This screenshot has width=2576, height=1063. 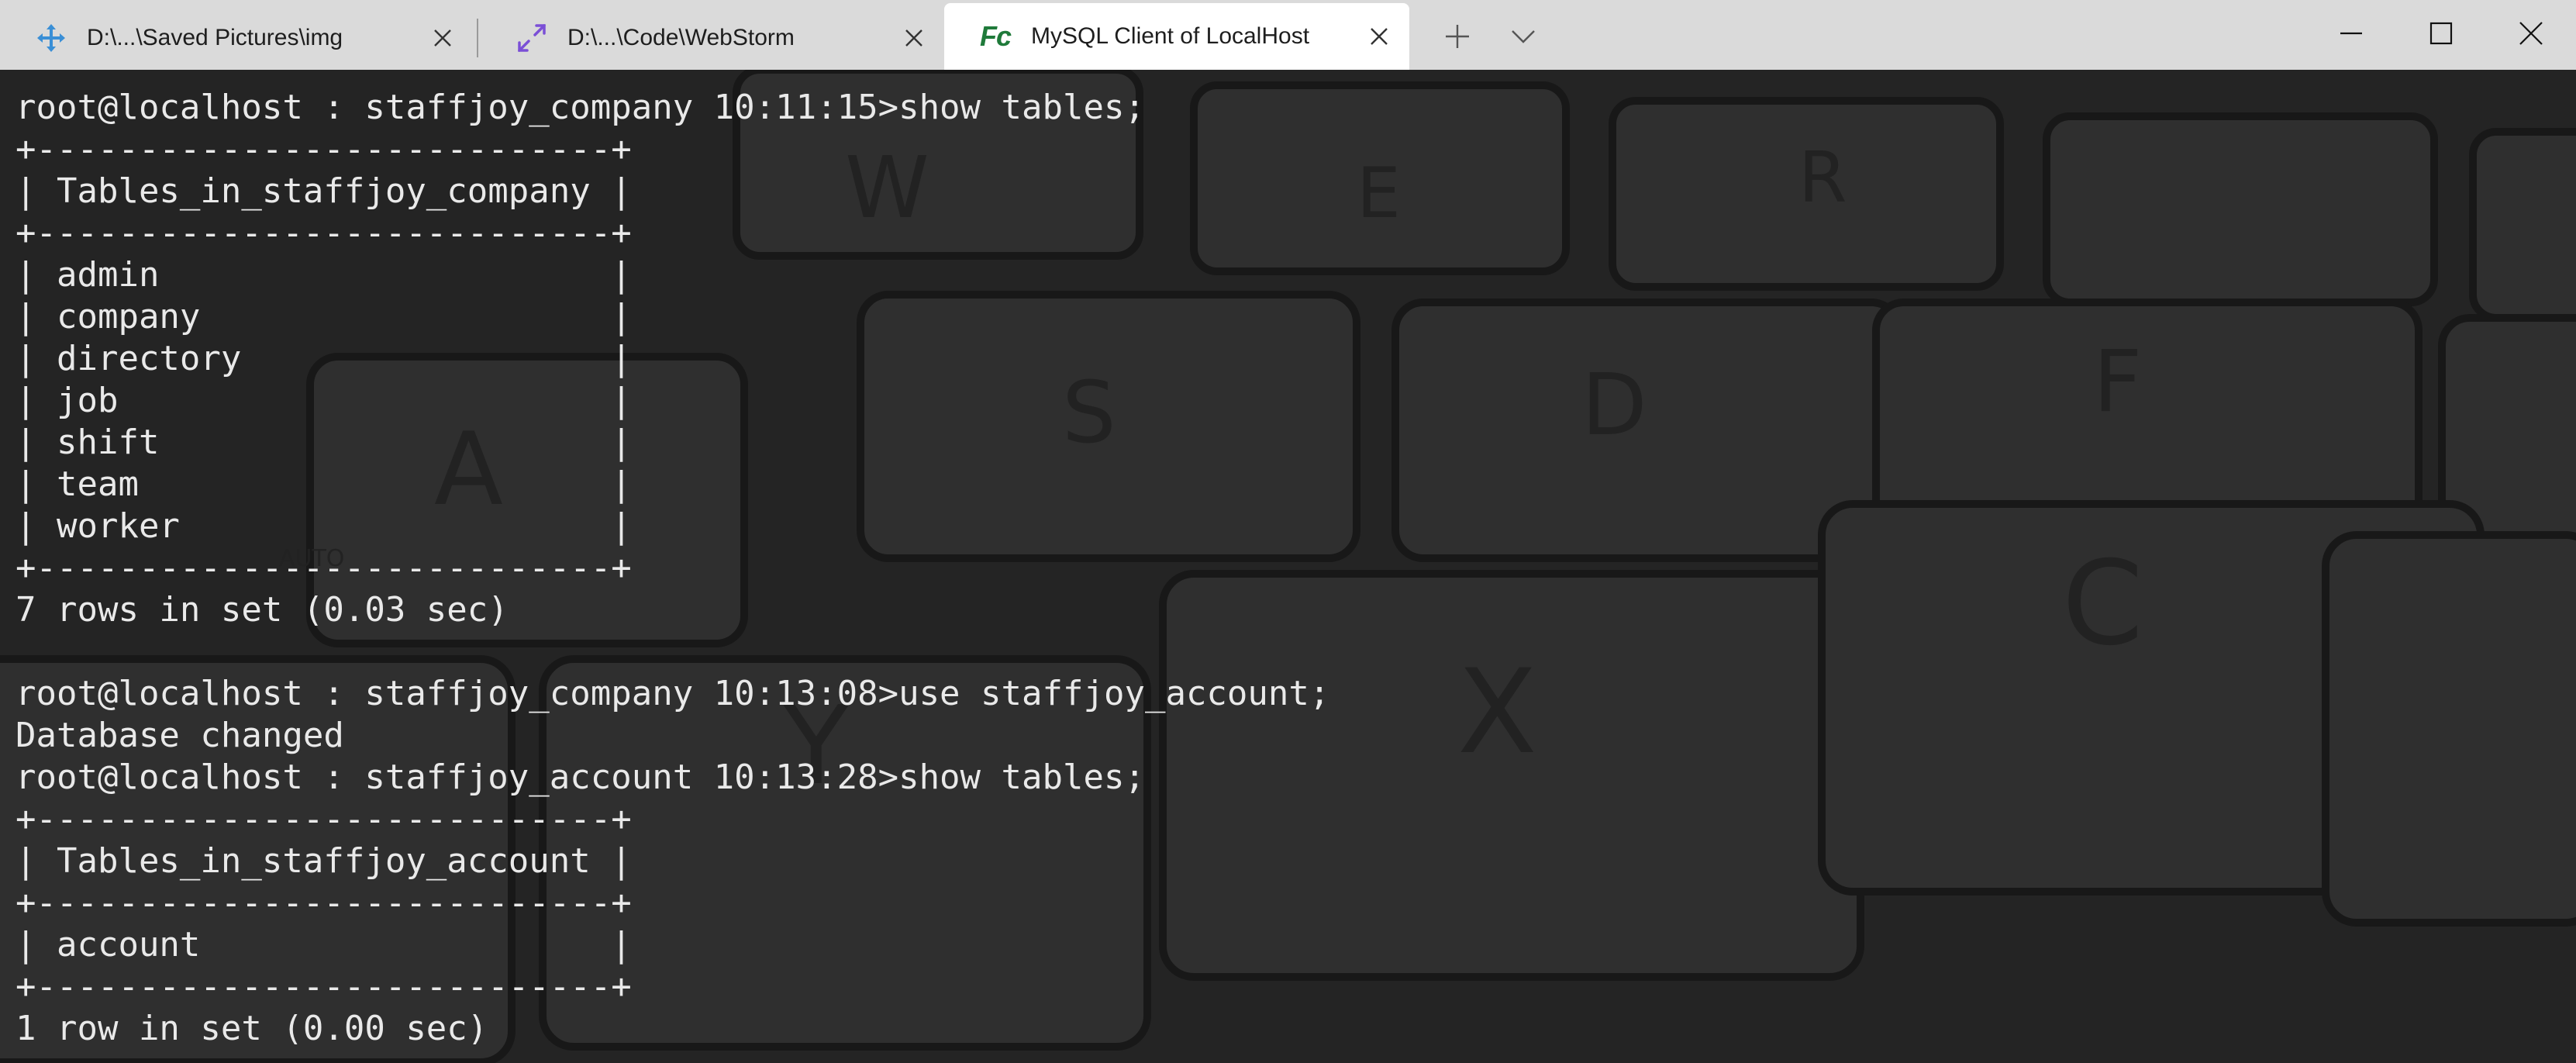 What do you see at coordinates (324, 442) in the screenshot?
I see `terminal-line: | shift |` at bounding box center [324, 442].